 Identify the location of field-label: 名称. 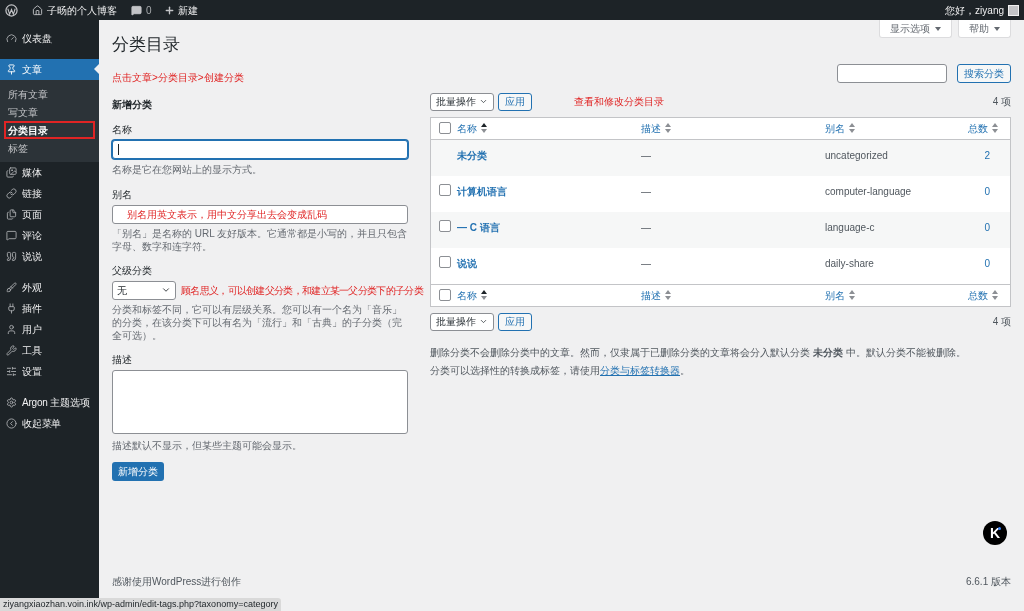
(122, 129).